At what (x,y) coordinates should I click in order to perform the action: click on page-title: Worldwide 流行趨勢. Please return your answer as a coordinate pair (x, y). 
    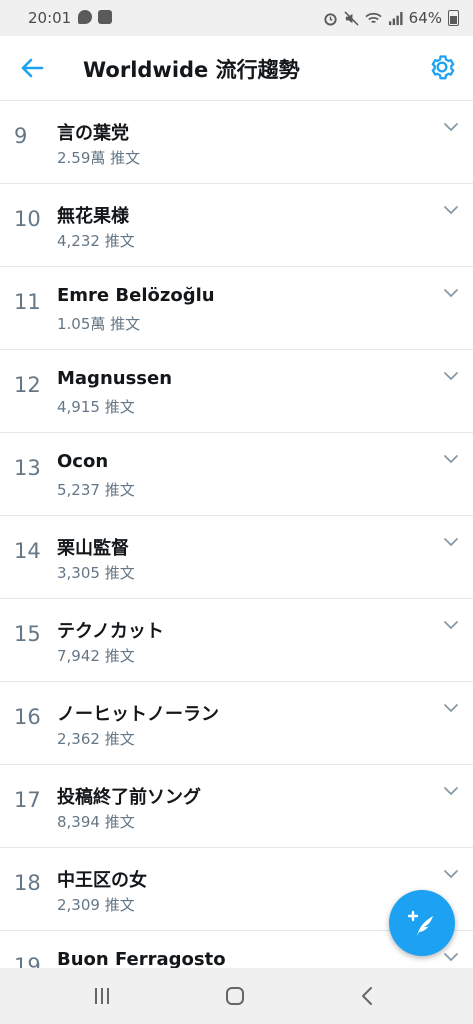
    Looking at the image, I should click on (191, 70).